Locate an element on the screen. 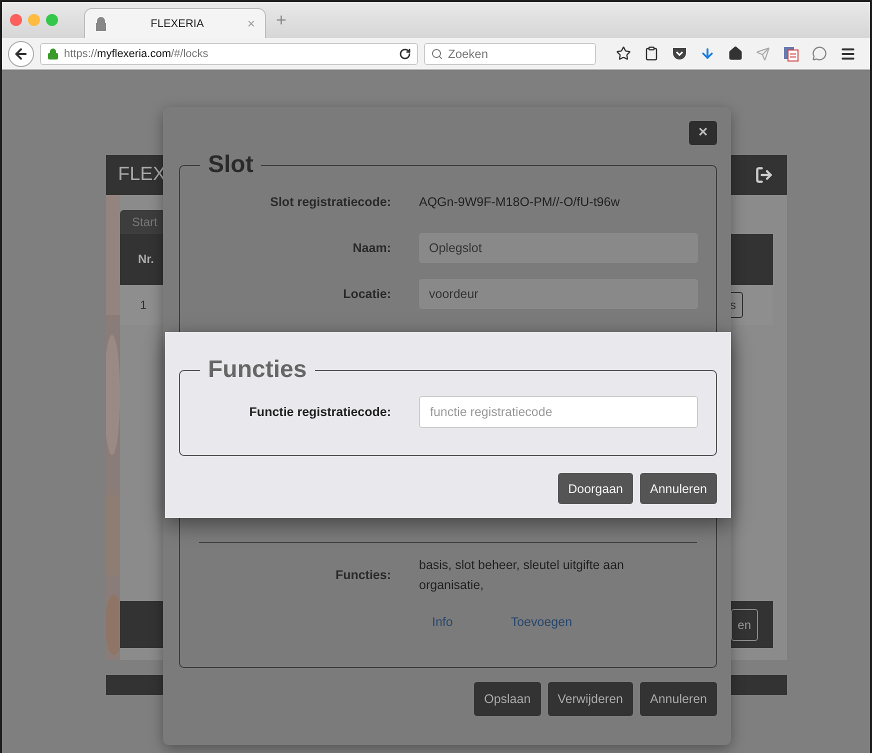 The width and height of the screenshot is (872, 753). lock-icon is located at coordinates (53, 54).